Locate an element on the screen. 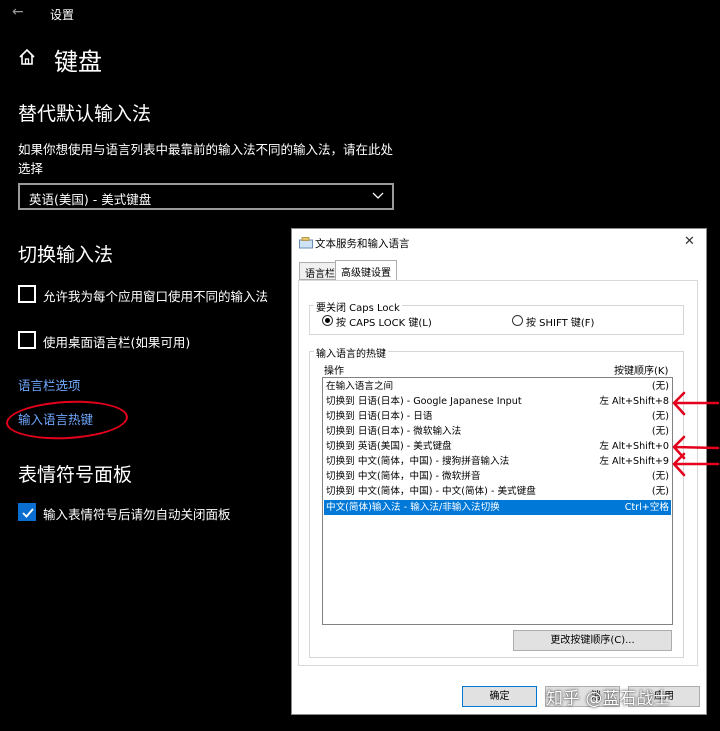 Image resolution: width=720 pixels, height=731 pixels. checkmark-icon is located at coordinates (28, 513).